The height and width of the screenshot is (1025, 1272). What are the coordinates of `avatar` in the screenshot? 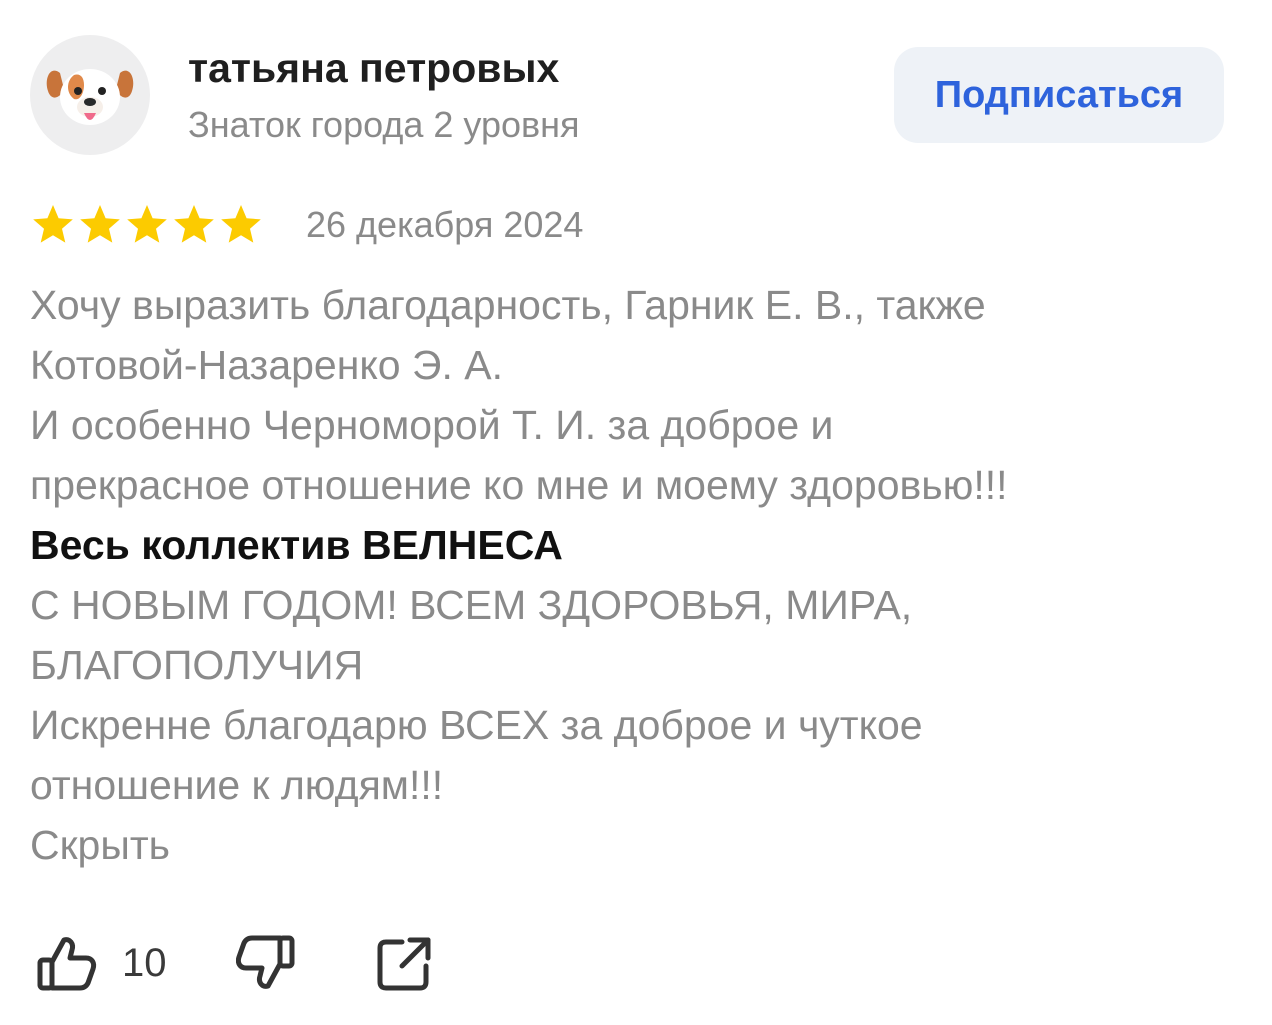 It's located at (90, 95).